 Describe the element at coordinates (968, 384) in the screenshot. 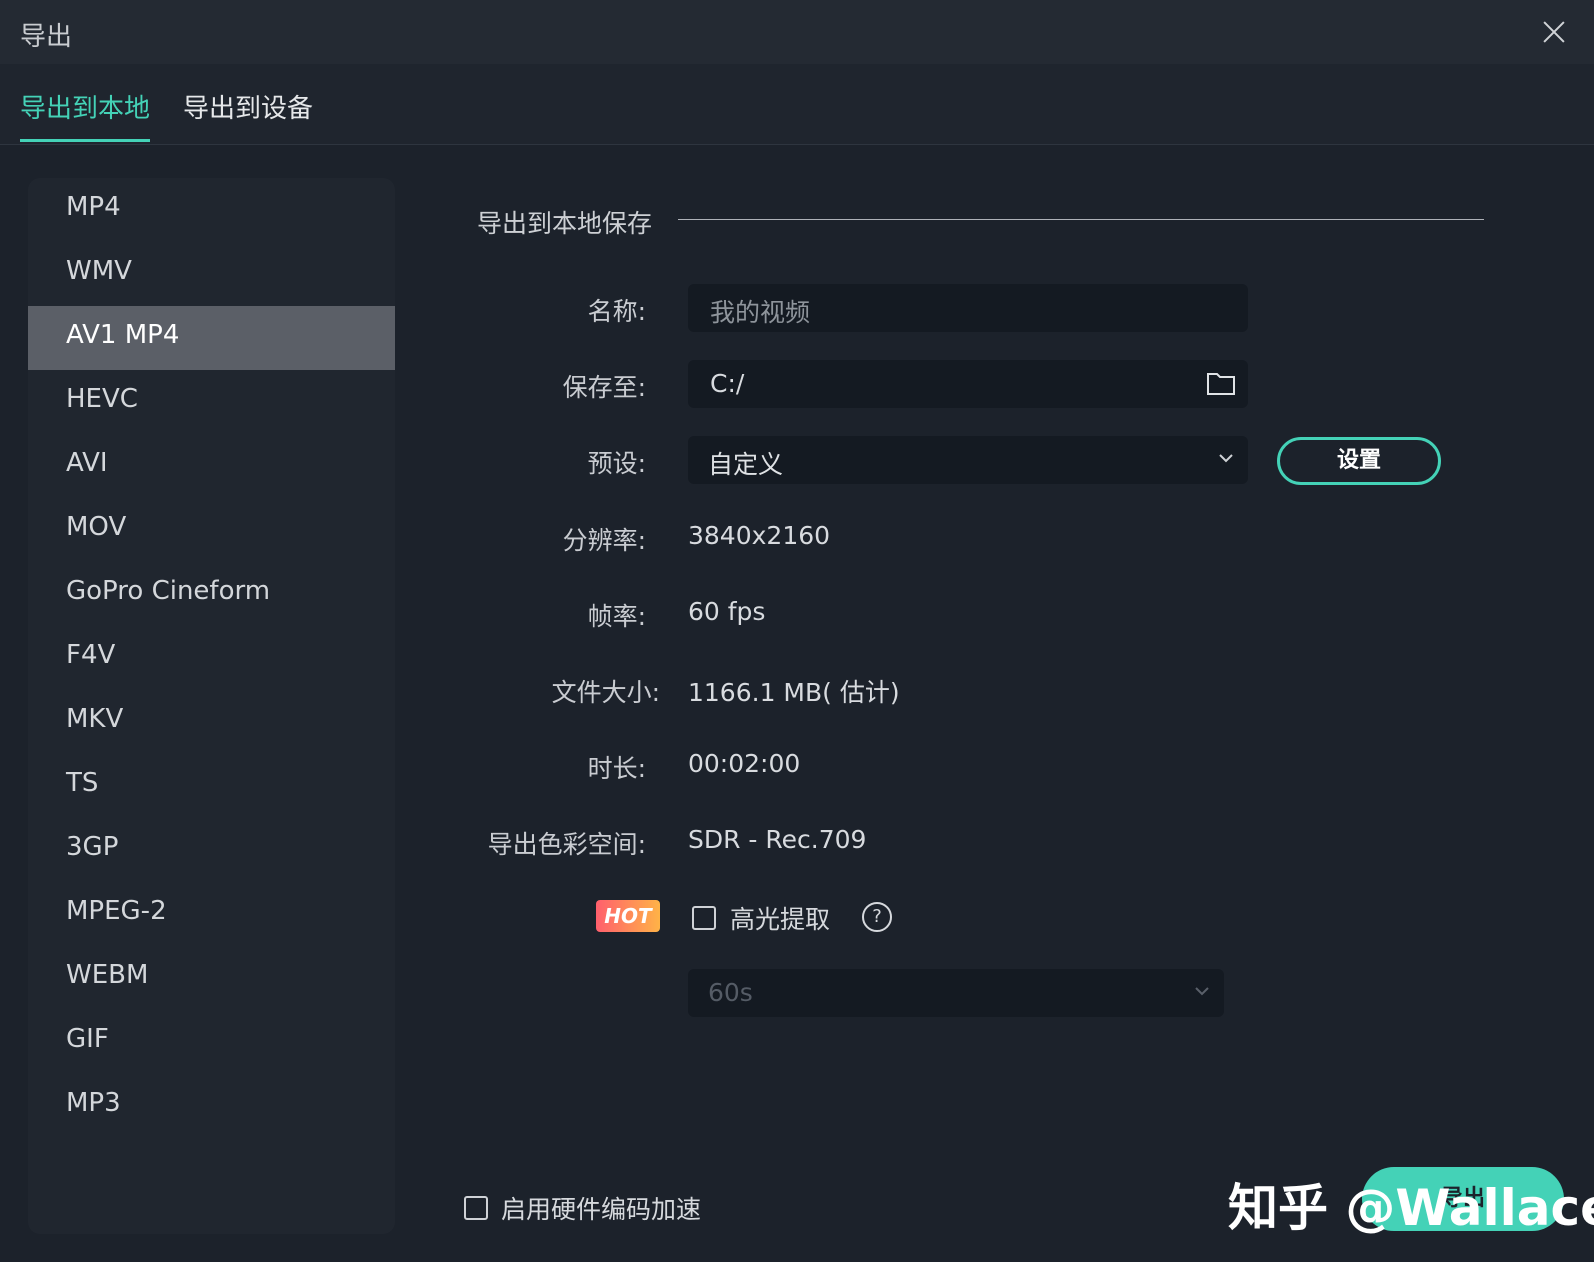

I see `path-field: C:/` at that location.